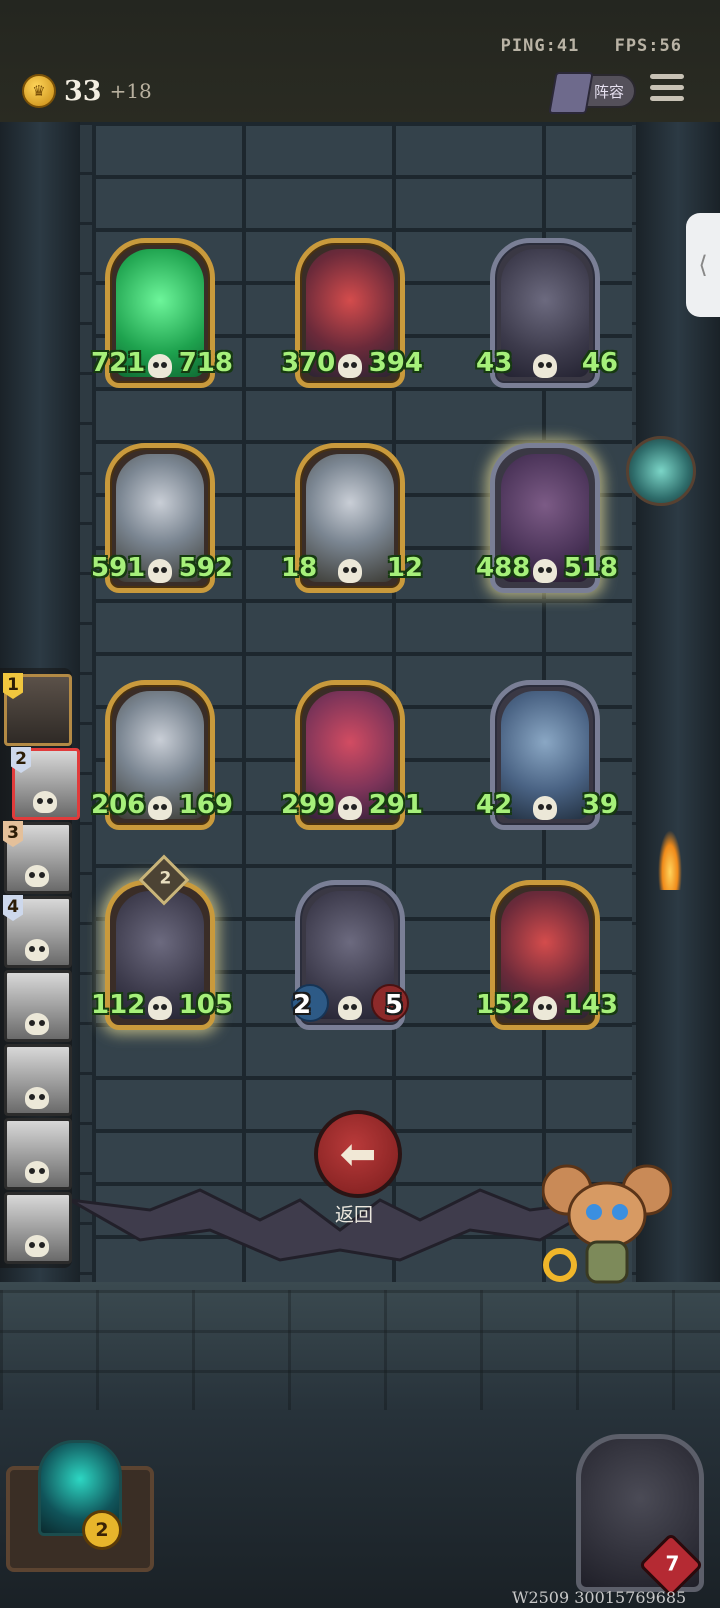 The height and width of the screenshot is (1608, 720). What do you see at coordinates (353, 1215) in the screenshot?
I see `back-label: 返回` at bounding box center [353, 1215].